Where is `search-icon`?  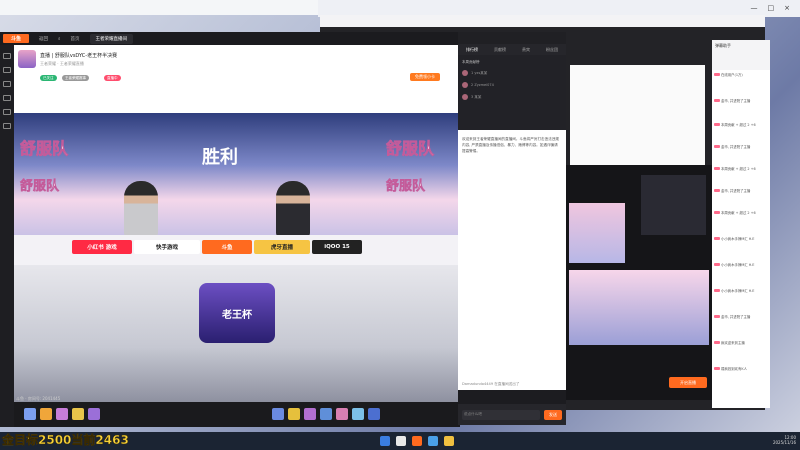 search-icon is located at coordinates (401, 441).